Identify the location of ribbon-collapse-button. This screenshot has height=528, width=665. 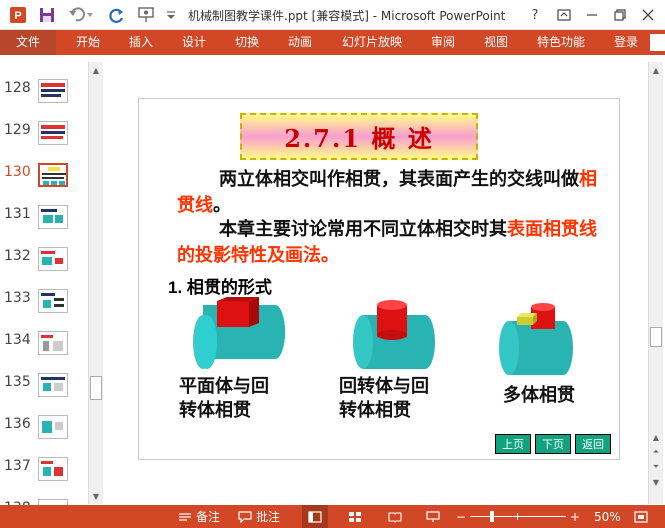
(657, 42).